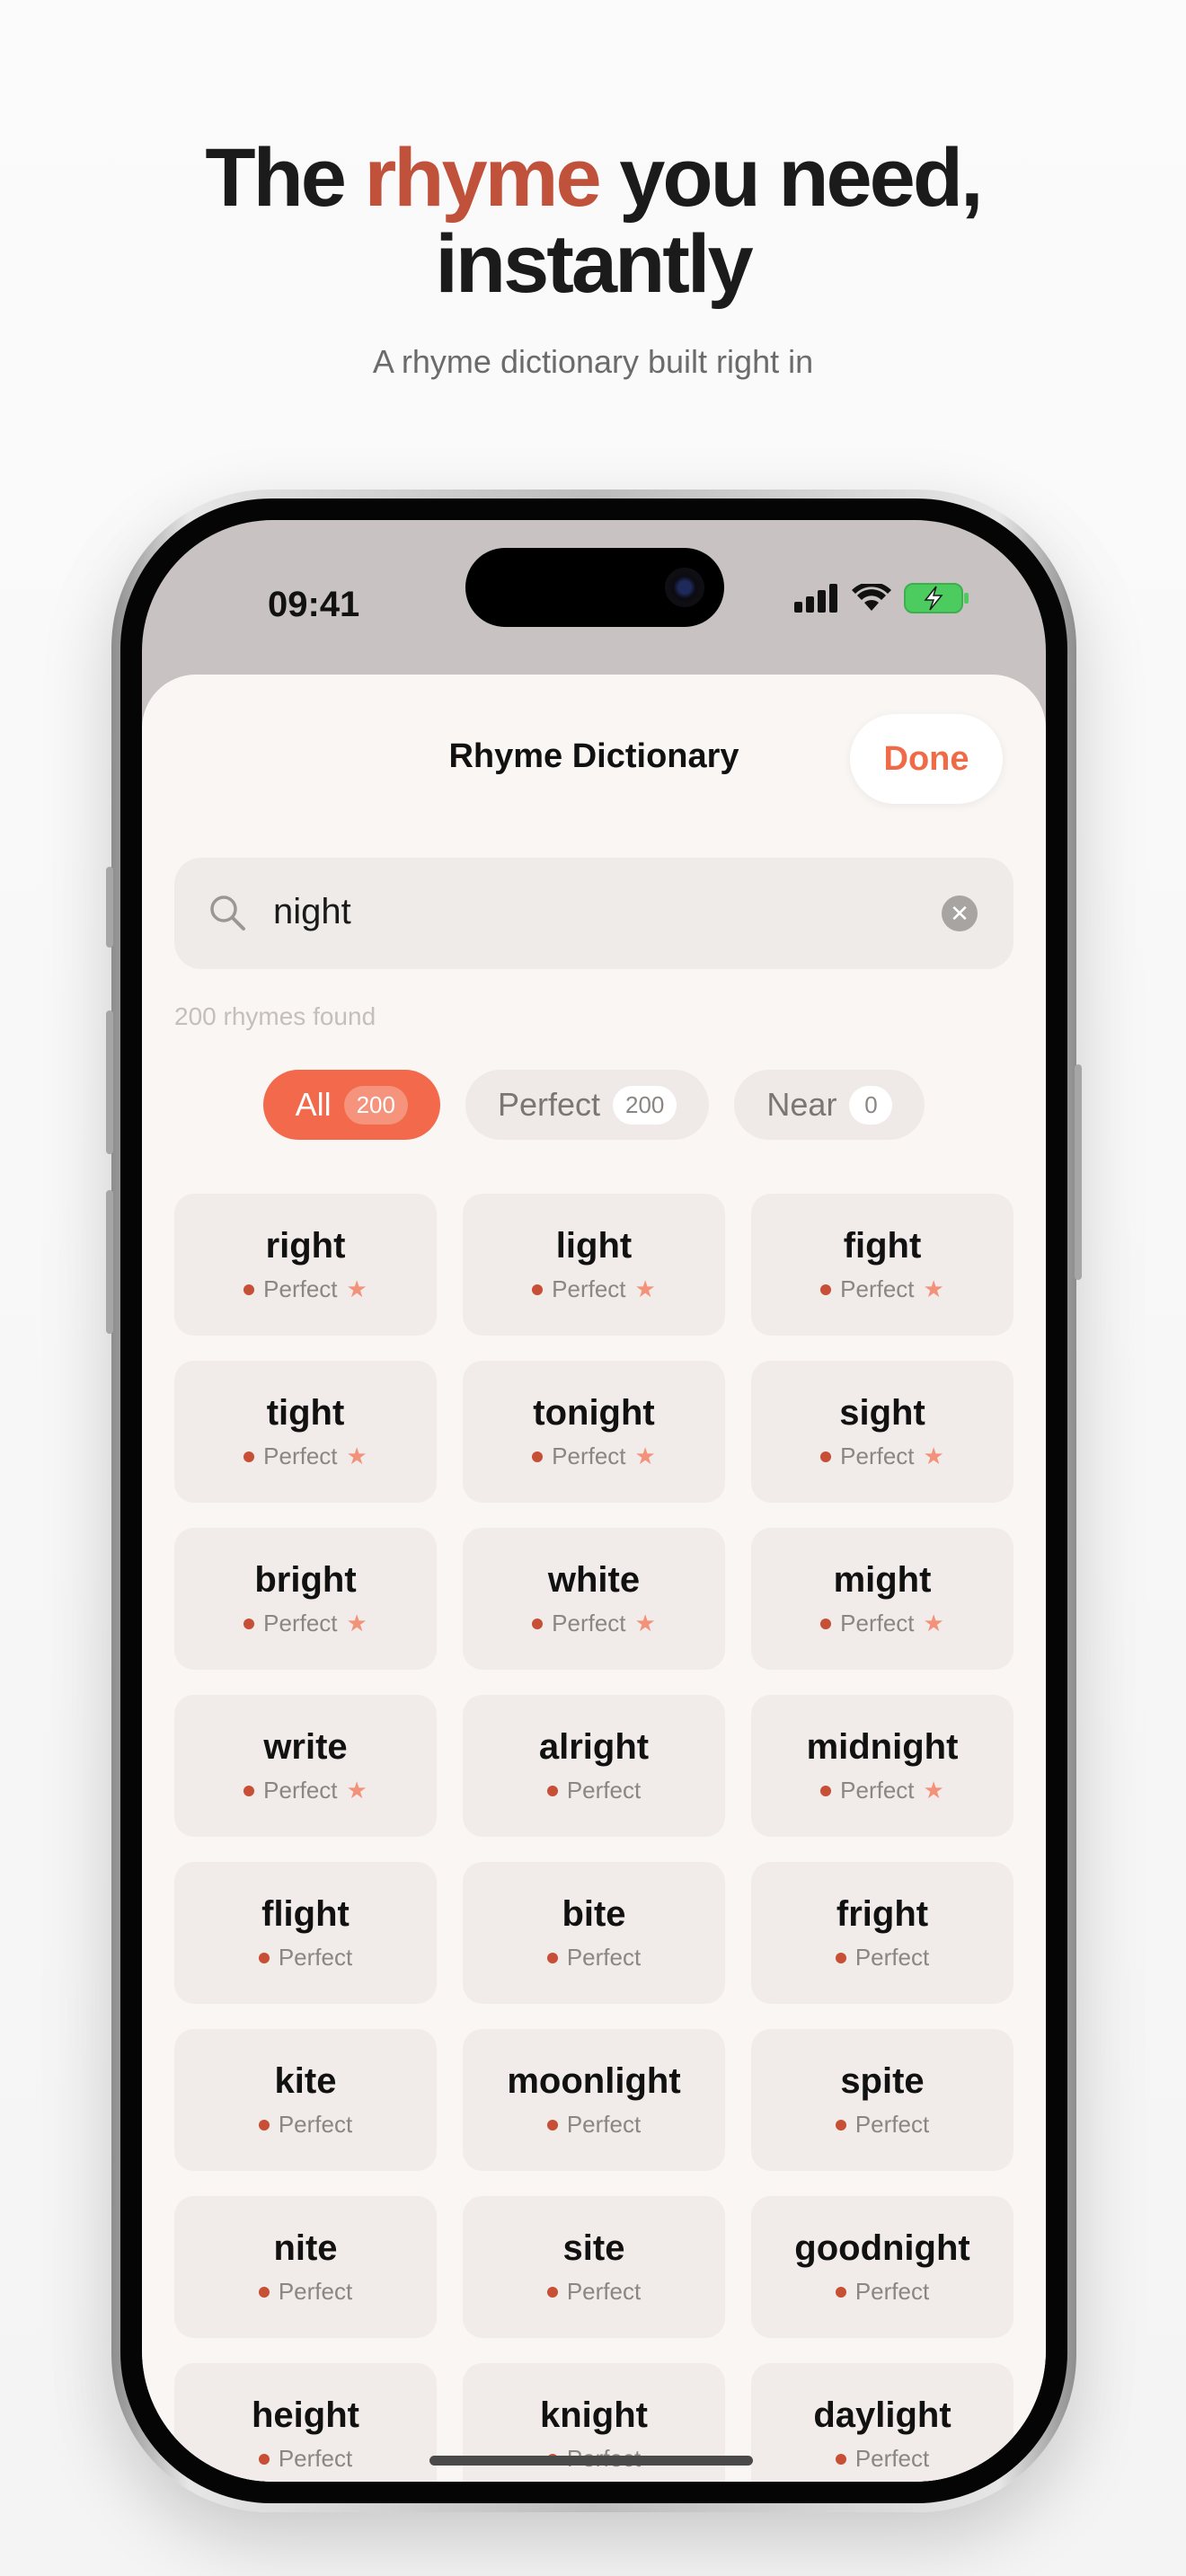 The image size is (1186, 2576). Describe the element at coordinates (305, 1413) in the screenshot. I see `rhyme-word: tight` at that location.